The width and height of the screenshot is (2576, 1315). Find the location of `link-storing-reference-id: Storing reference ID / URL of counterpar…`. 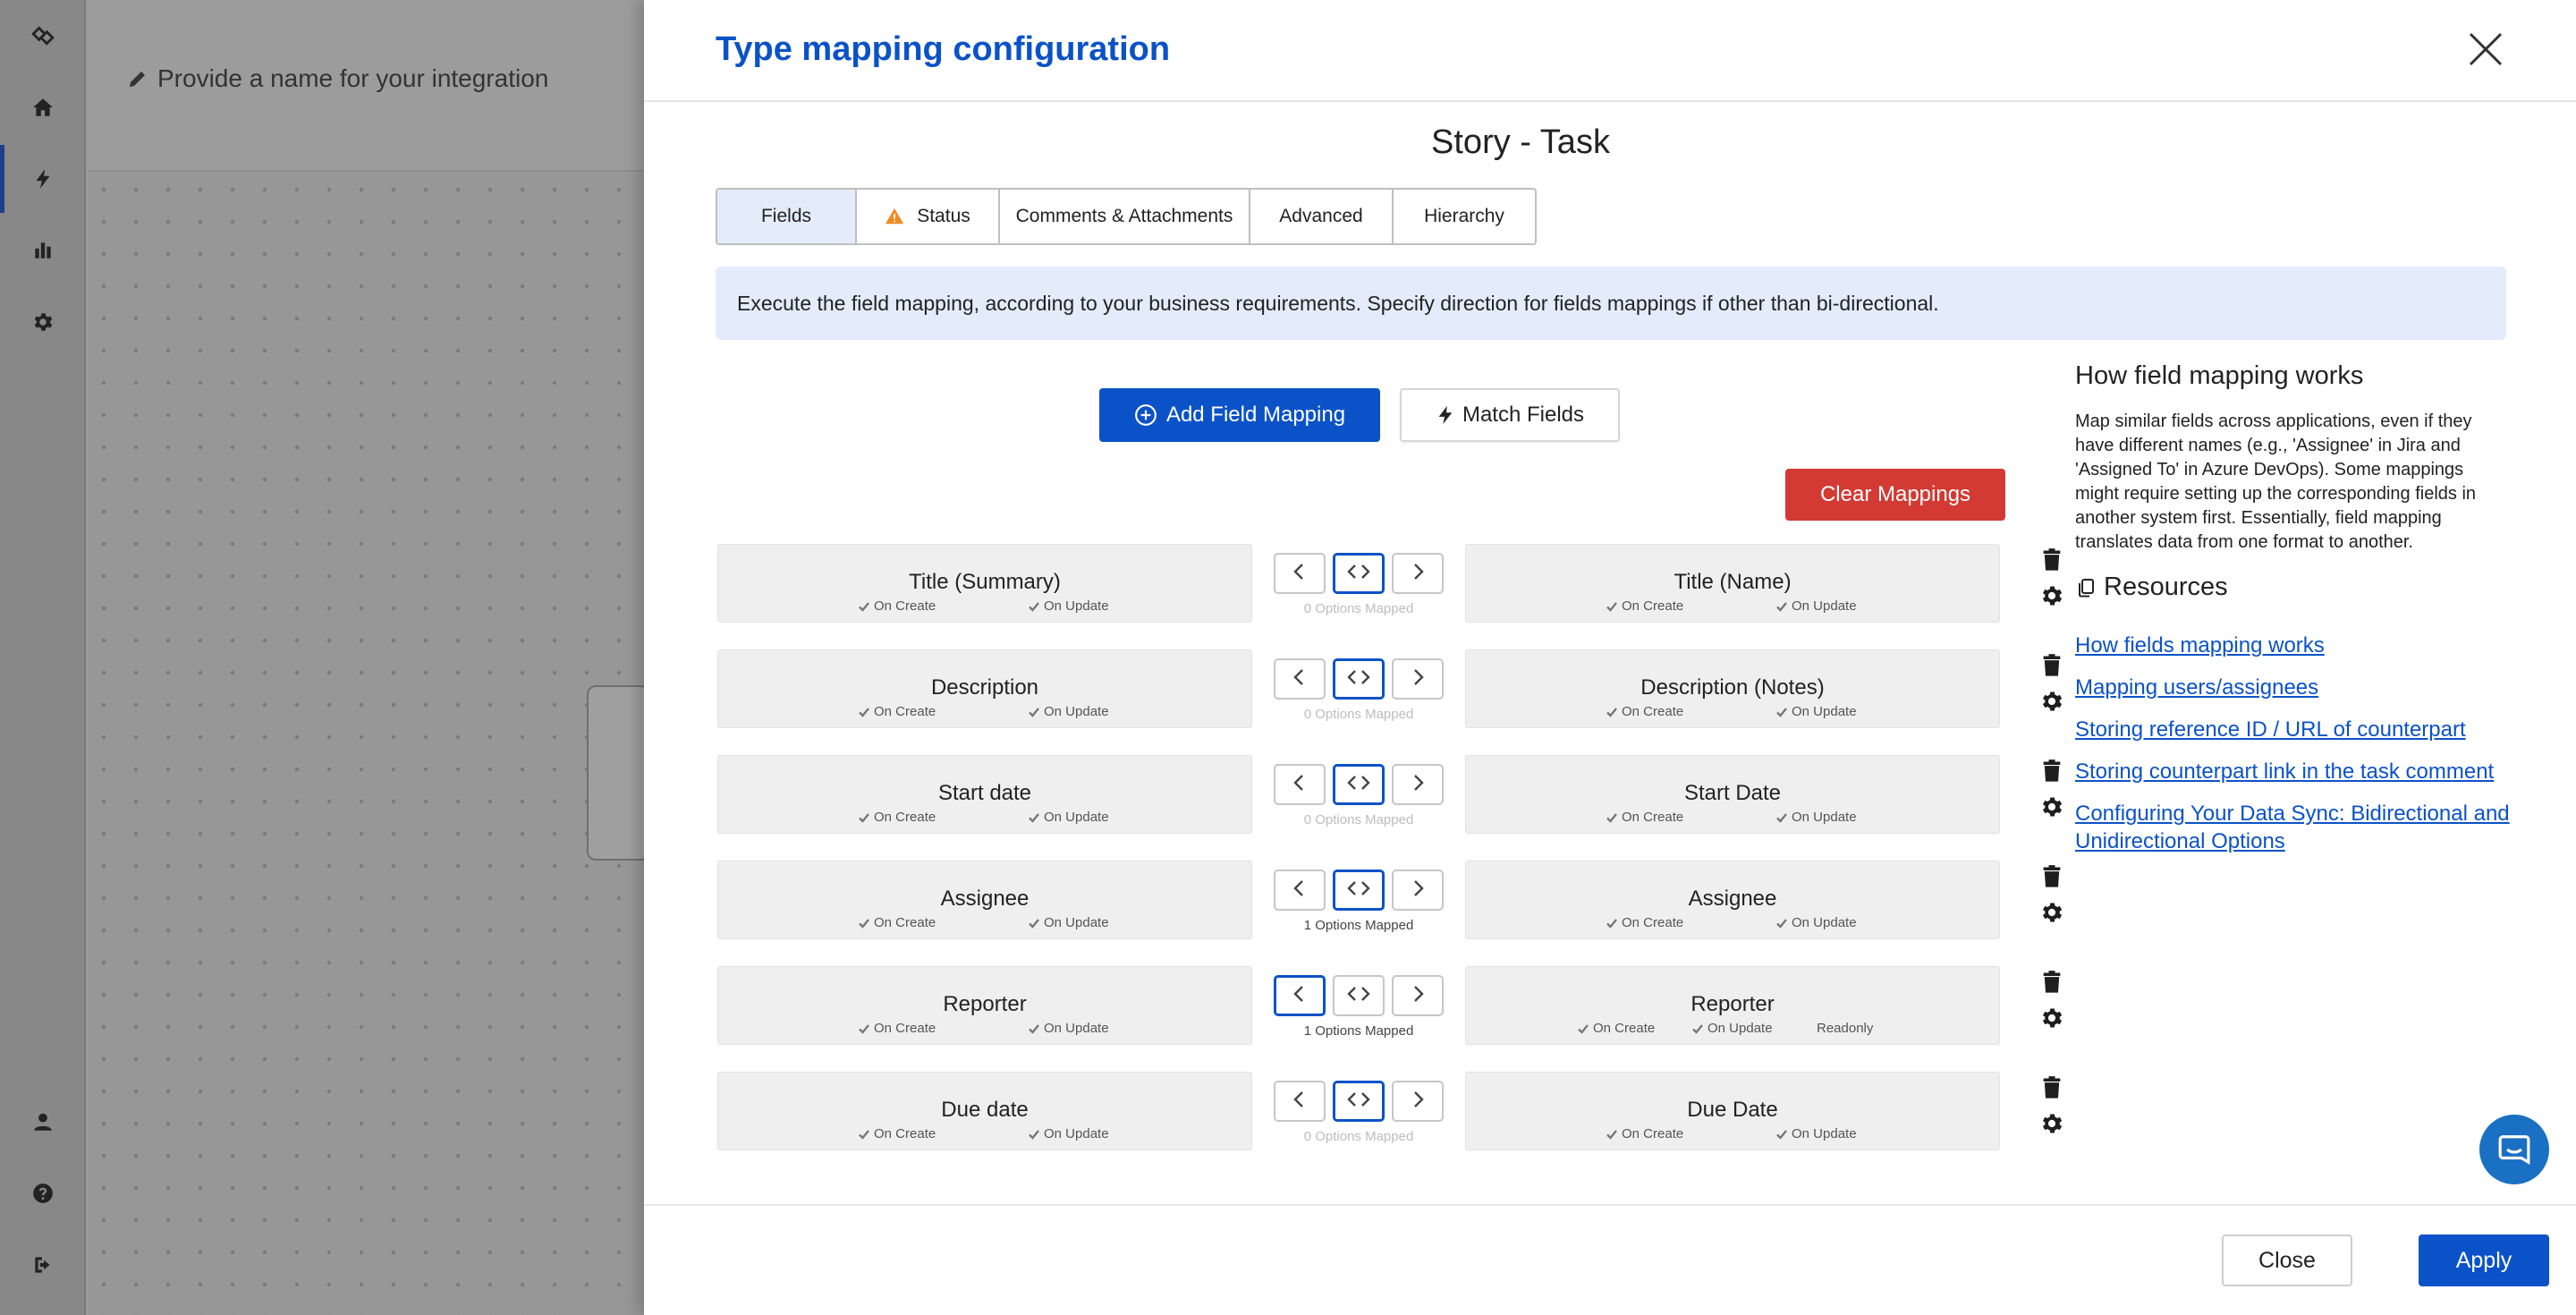

link-storing-reference-id: Storing reference ID / URL of counterpar… is located at coordinates (2298, 729).